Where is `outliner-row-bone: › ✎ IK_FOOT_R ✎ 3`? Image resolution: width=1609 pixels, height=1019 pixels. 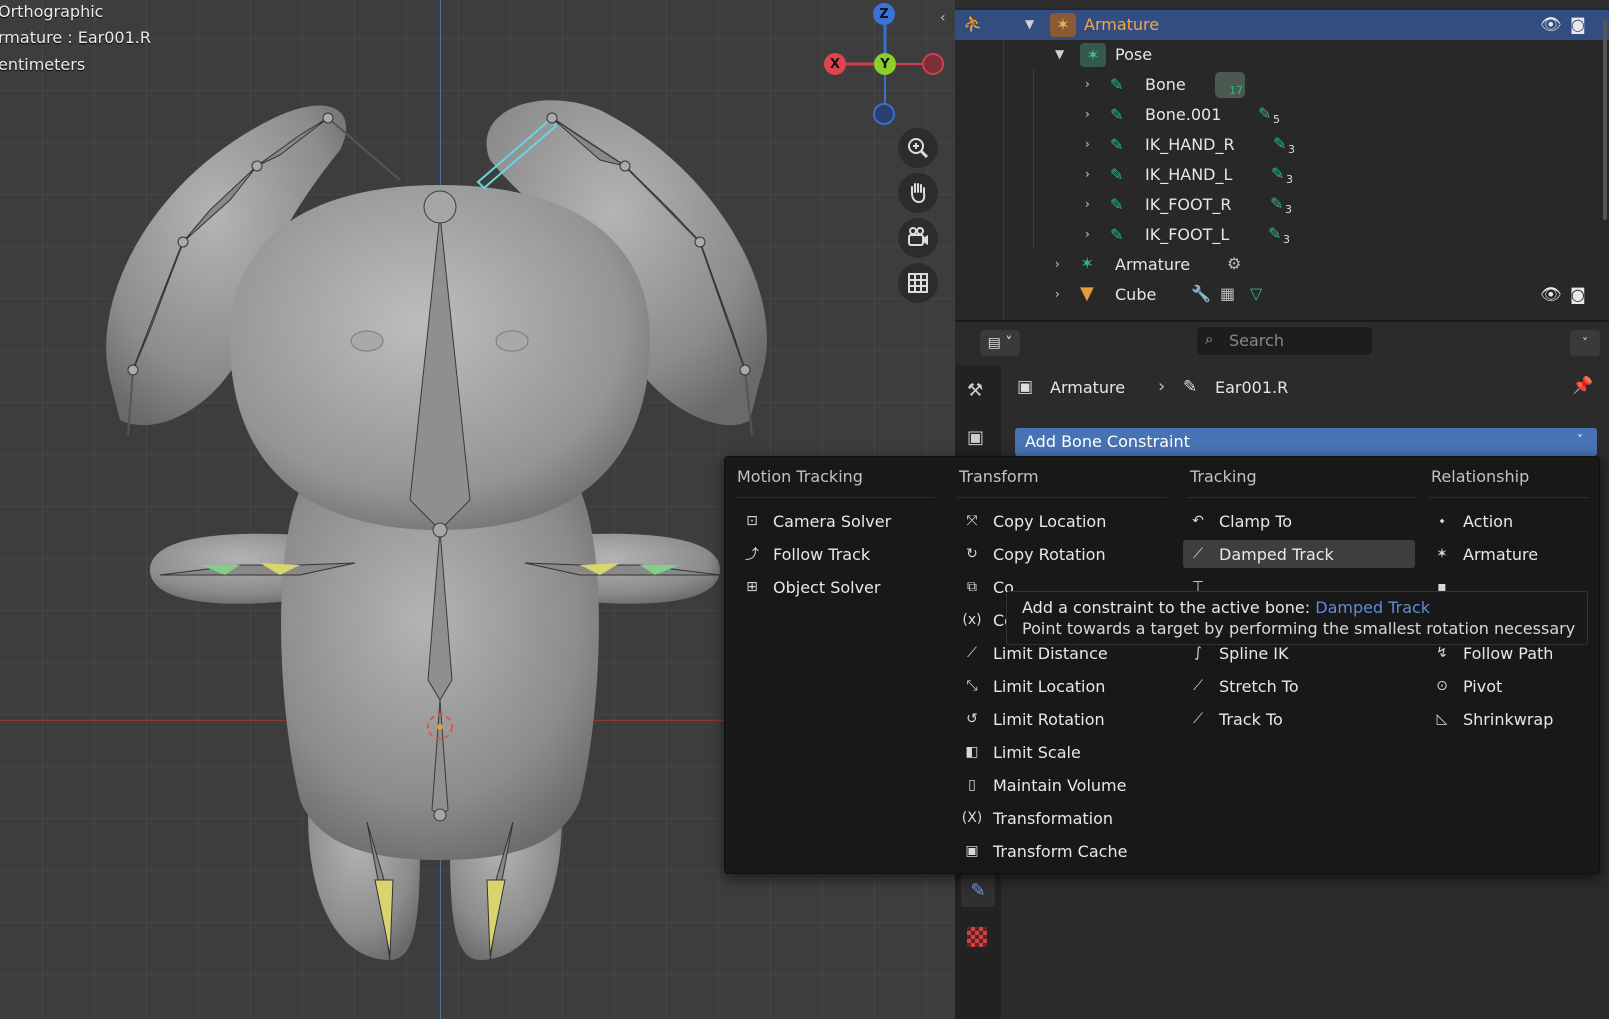
outliner-row-bone: › ✎ IK_FOOT_R ✎ 3 is located at coordinates (1282, 205).